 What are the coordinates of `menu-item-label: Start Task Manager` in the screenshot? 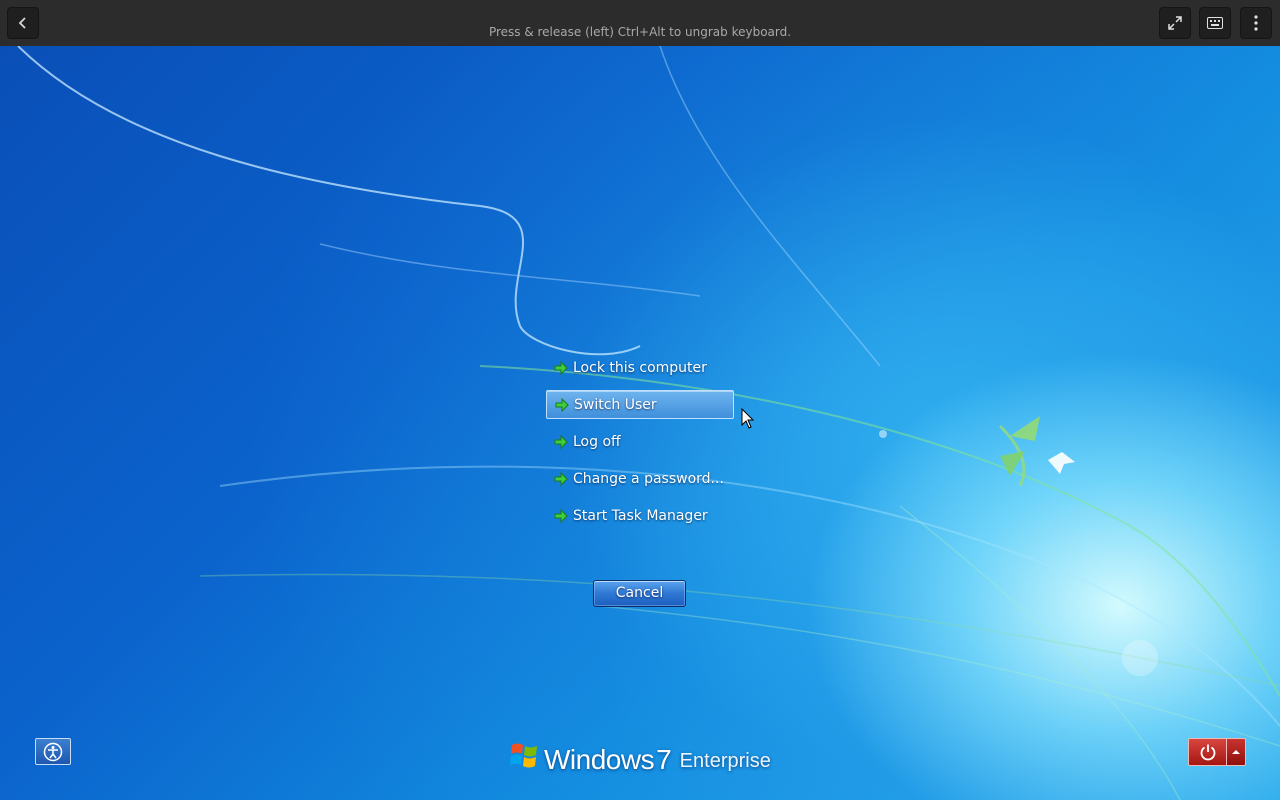 It's located at (640, 515).